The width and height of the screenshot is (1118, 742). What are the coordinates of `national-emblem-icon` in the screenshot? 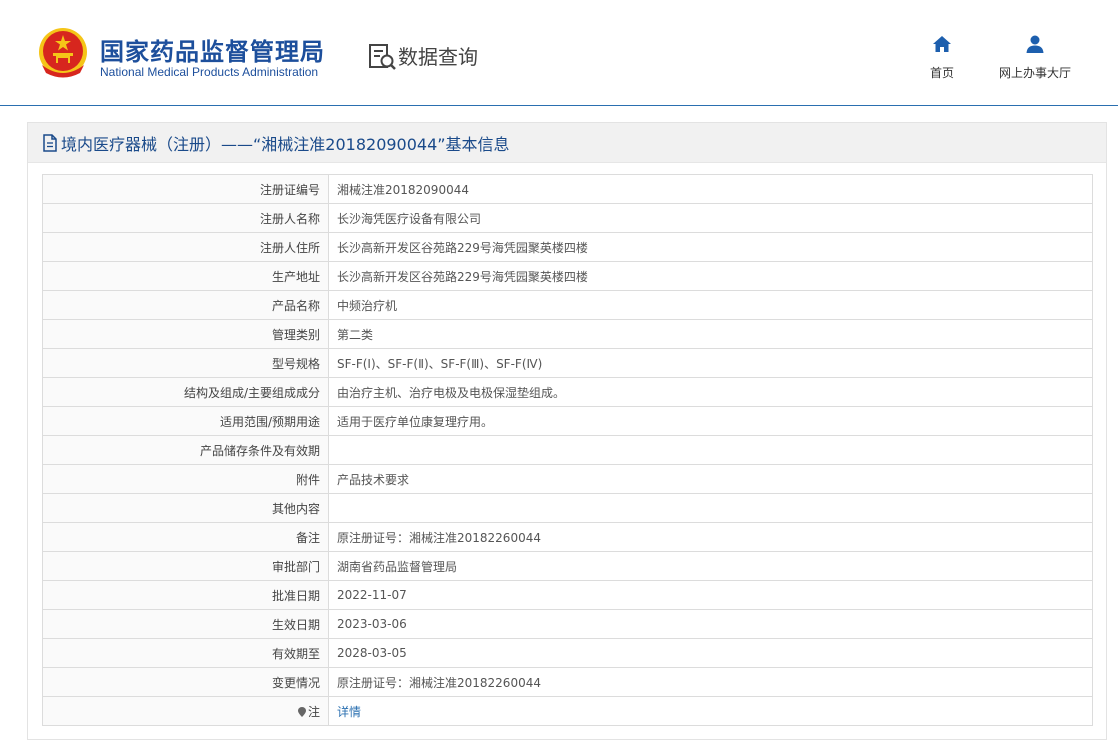 It's located at (63, 53).